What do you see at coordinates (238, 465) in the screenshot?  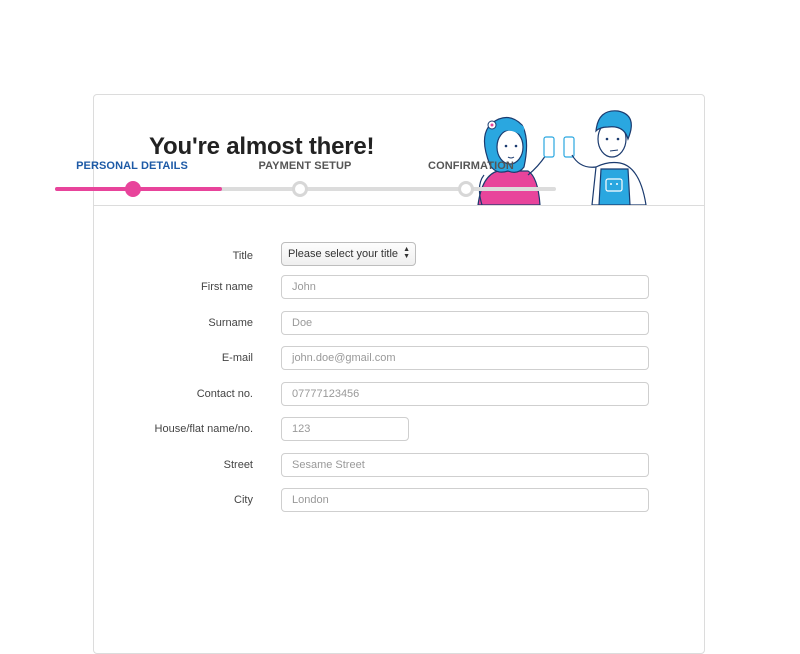 I see `street-label: Street` at bounding box center [238, 465].